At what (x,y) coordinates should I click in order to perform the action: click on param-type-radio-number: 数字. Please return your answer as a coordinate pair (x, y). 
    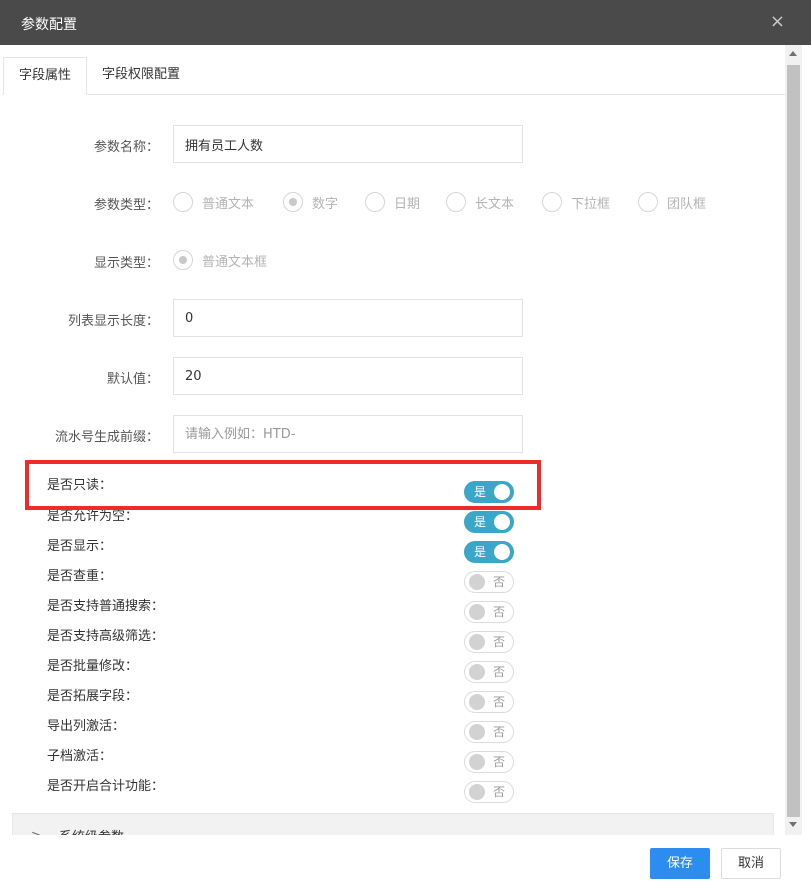
    Looking at the image, I should click on (310, 202).